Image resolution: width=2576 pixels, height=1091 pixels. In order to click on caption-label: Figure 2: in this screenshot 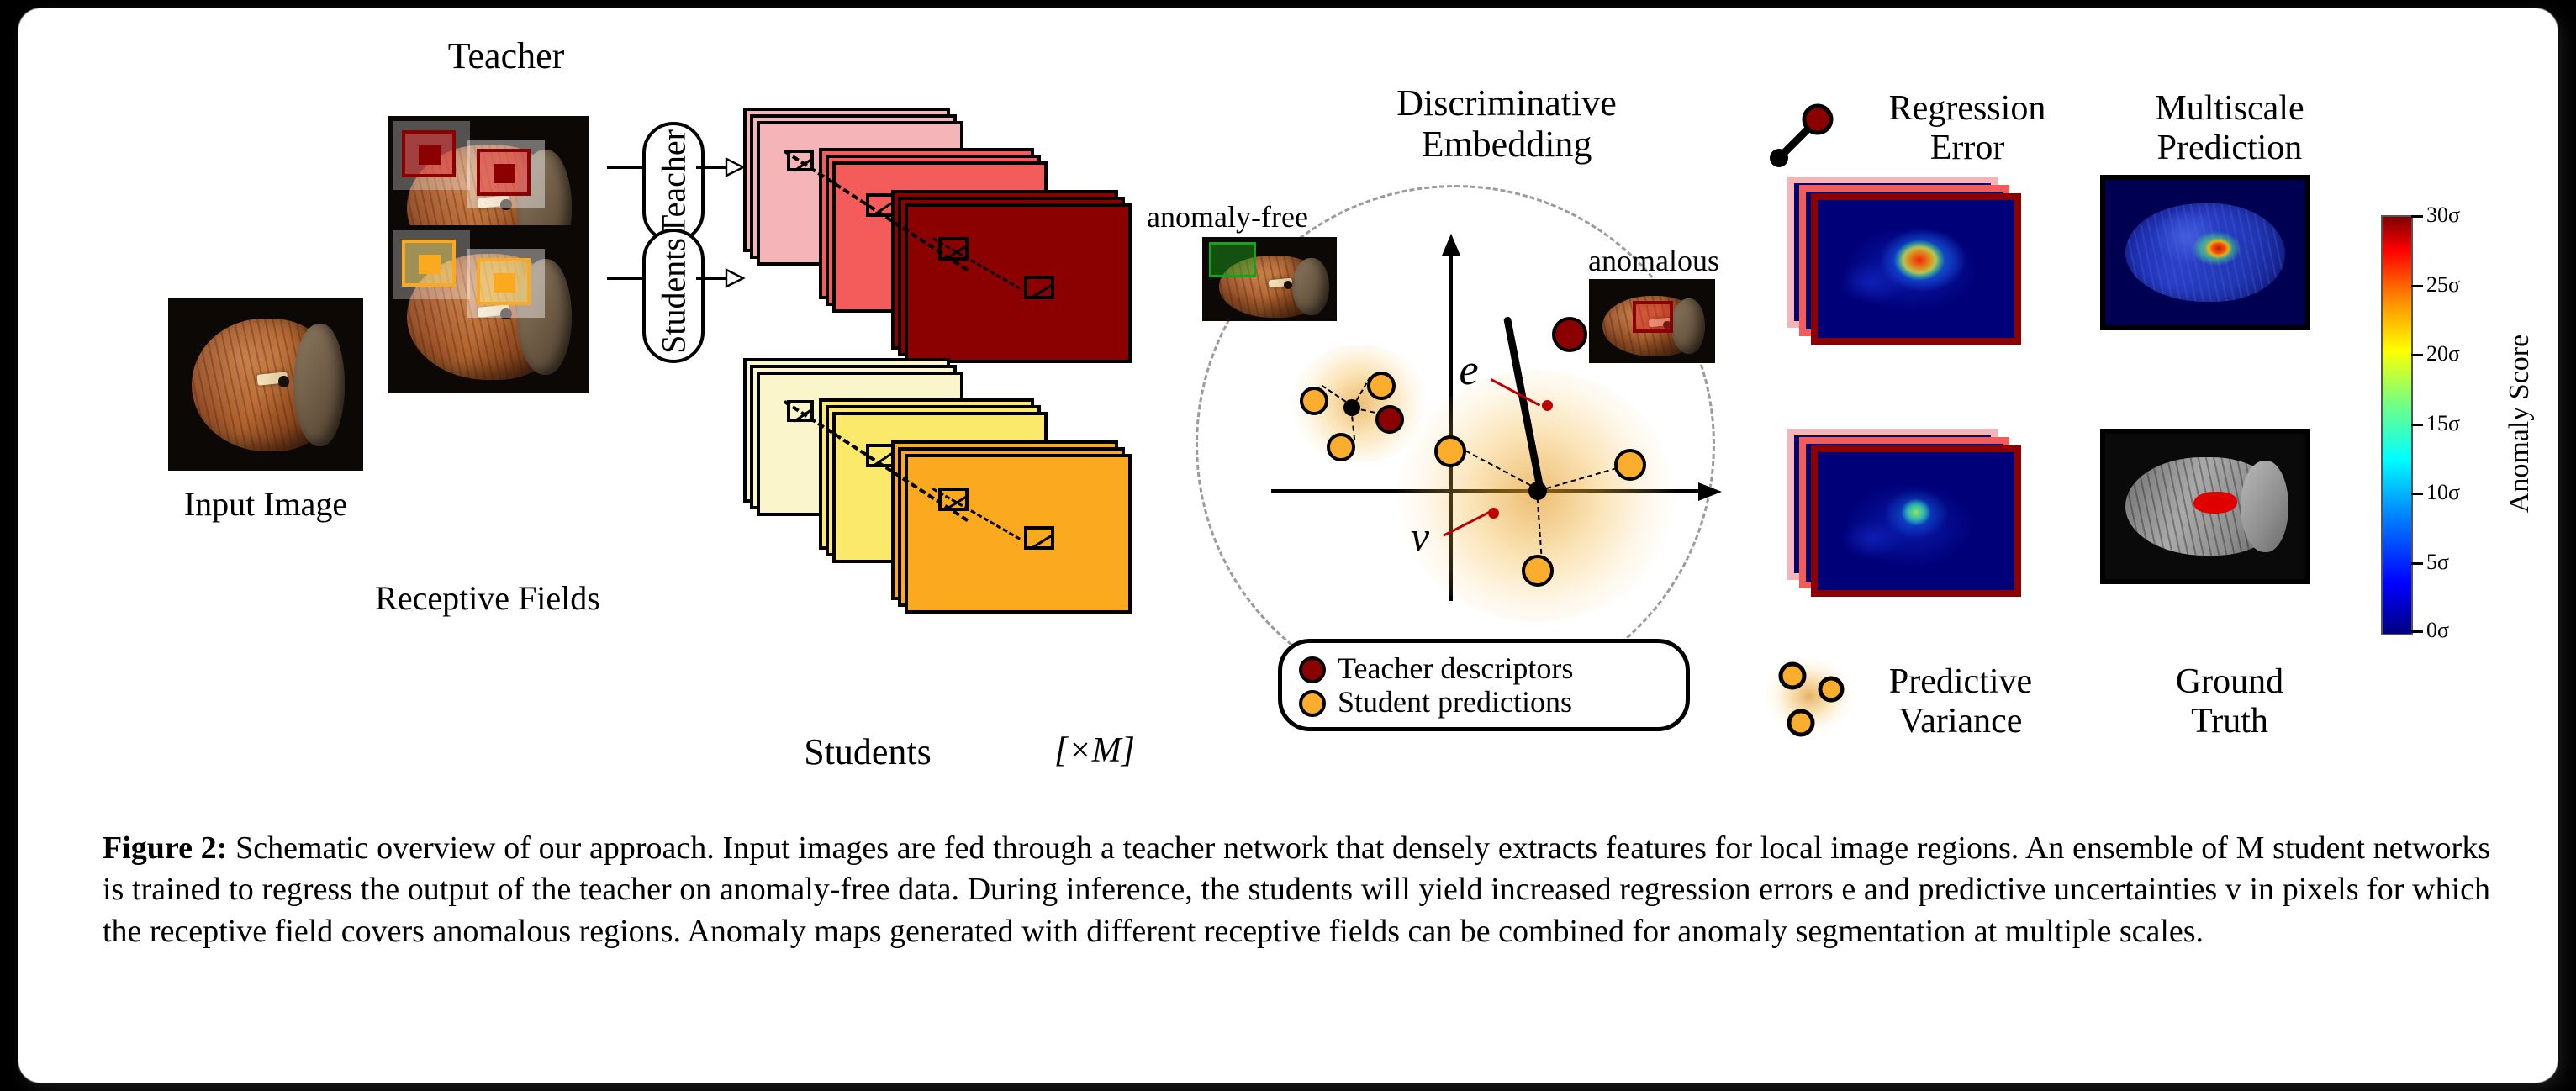, I will do `click(165, 848)`.